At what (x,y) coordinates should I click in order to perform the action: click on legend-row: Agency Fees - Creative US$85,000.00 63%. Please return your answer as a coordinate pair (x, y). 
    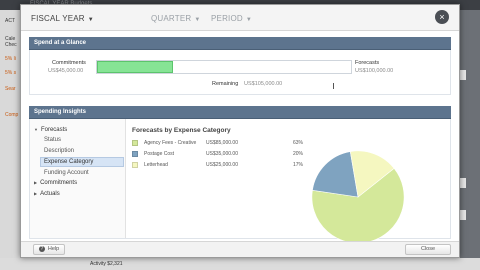
    Looking at the image, I should click on (217, 143).